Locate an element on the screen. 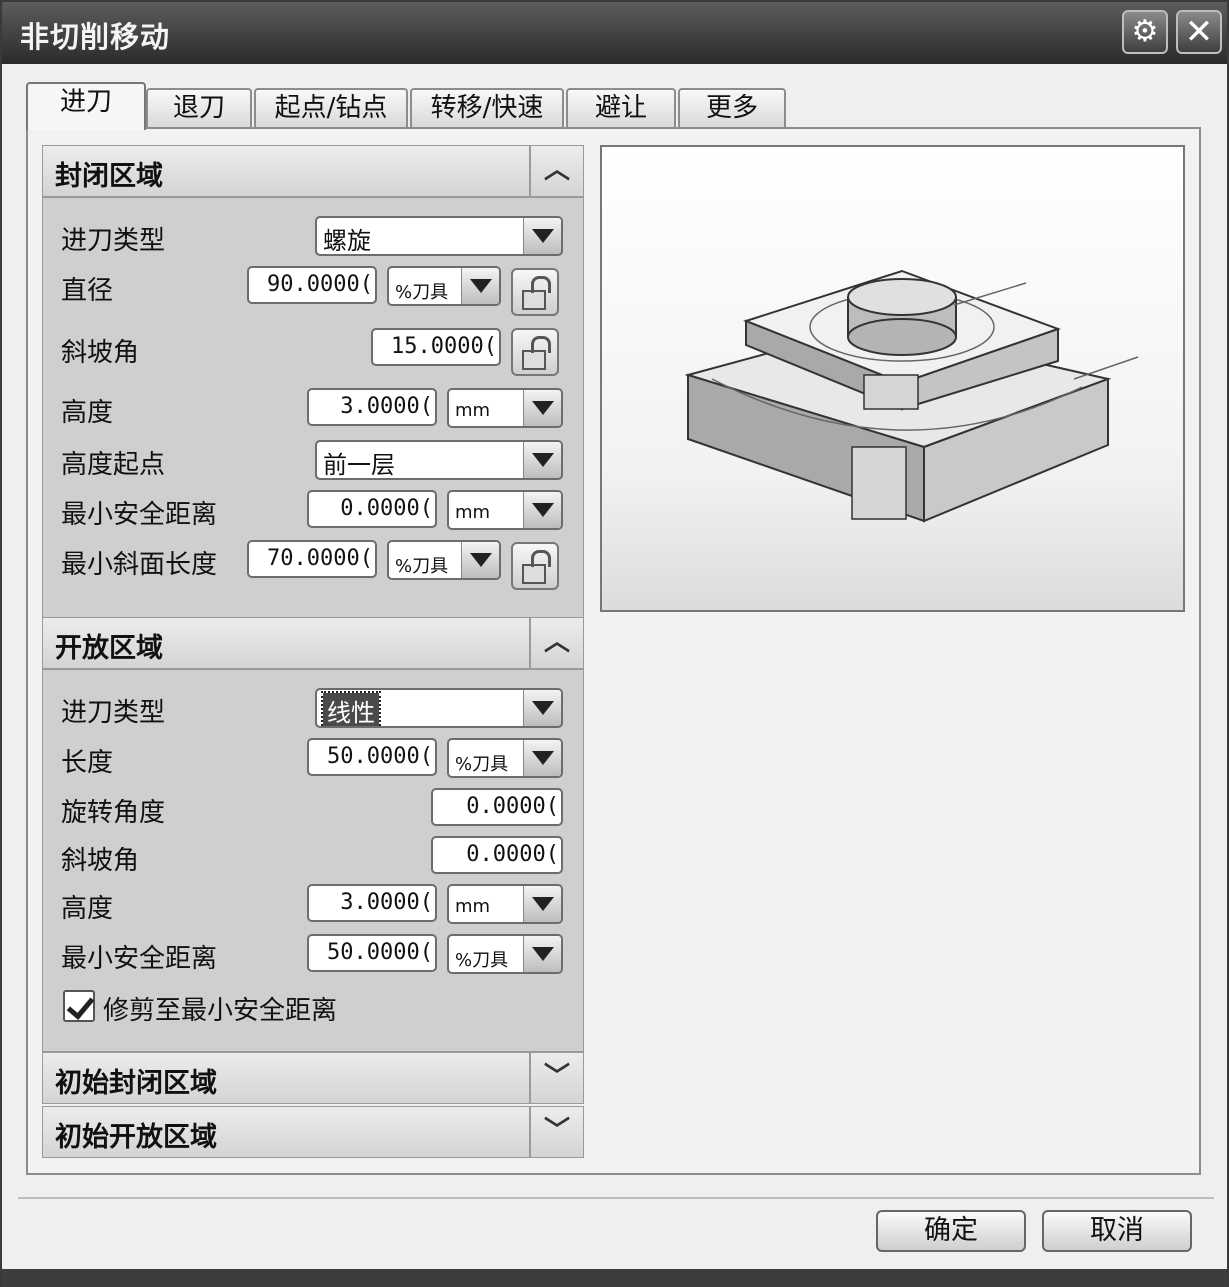  trim-checkbox is located at coordinates (79, 1006).